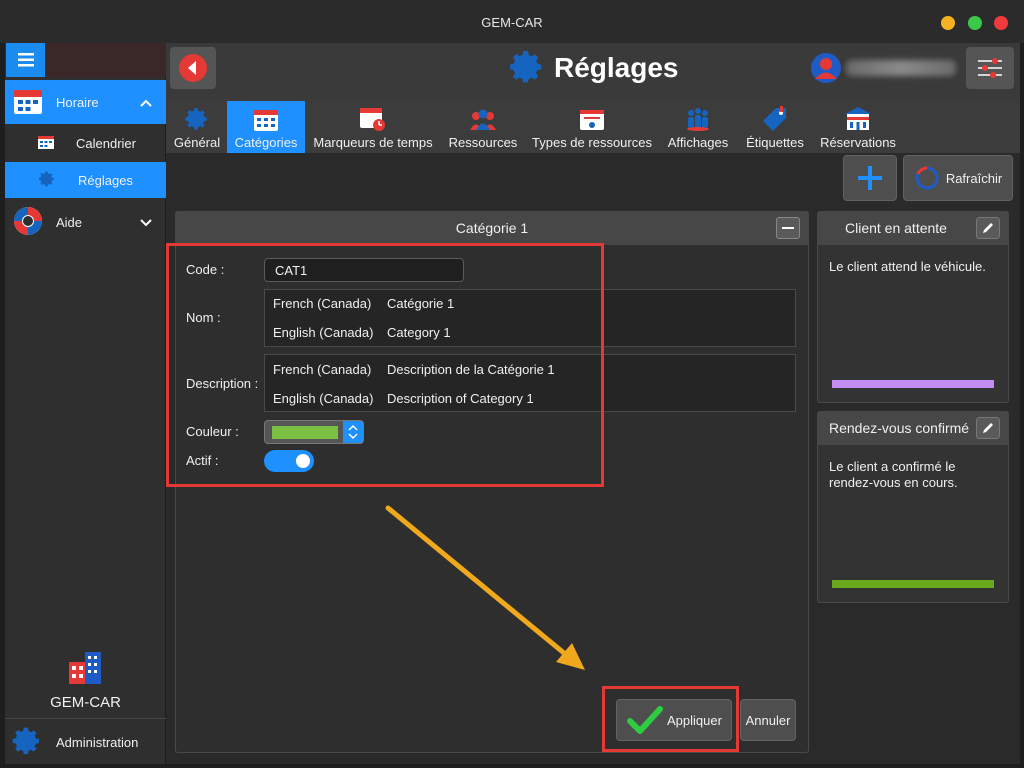 The height and width of the screenshot is (768, 1024). Describe the element at coordinates (592, 142) in the screenshot. I see `tab-label: Types de ressources` at that location.